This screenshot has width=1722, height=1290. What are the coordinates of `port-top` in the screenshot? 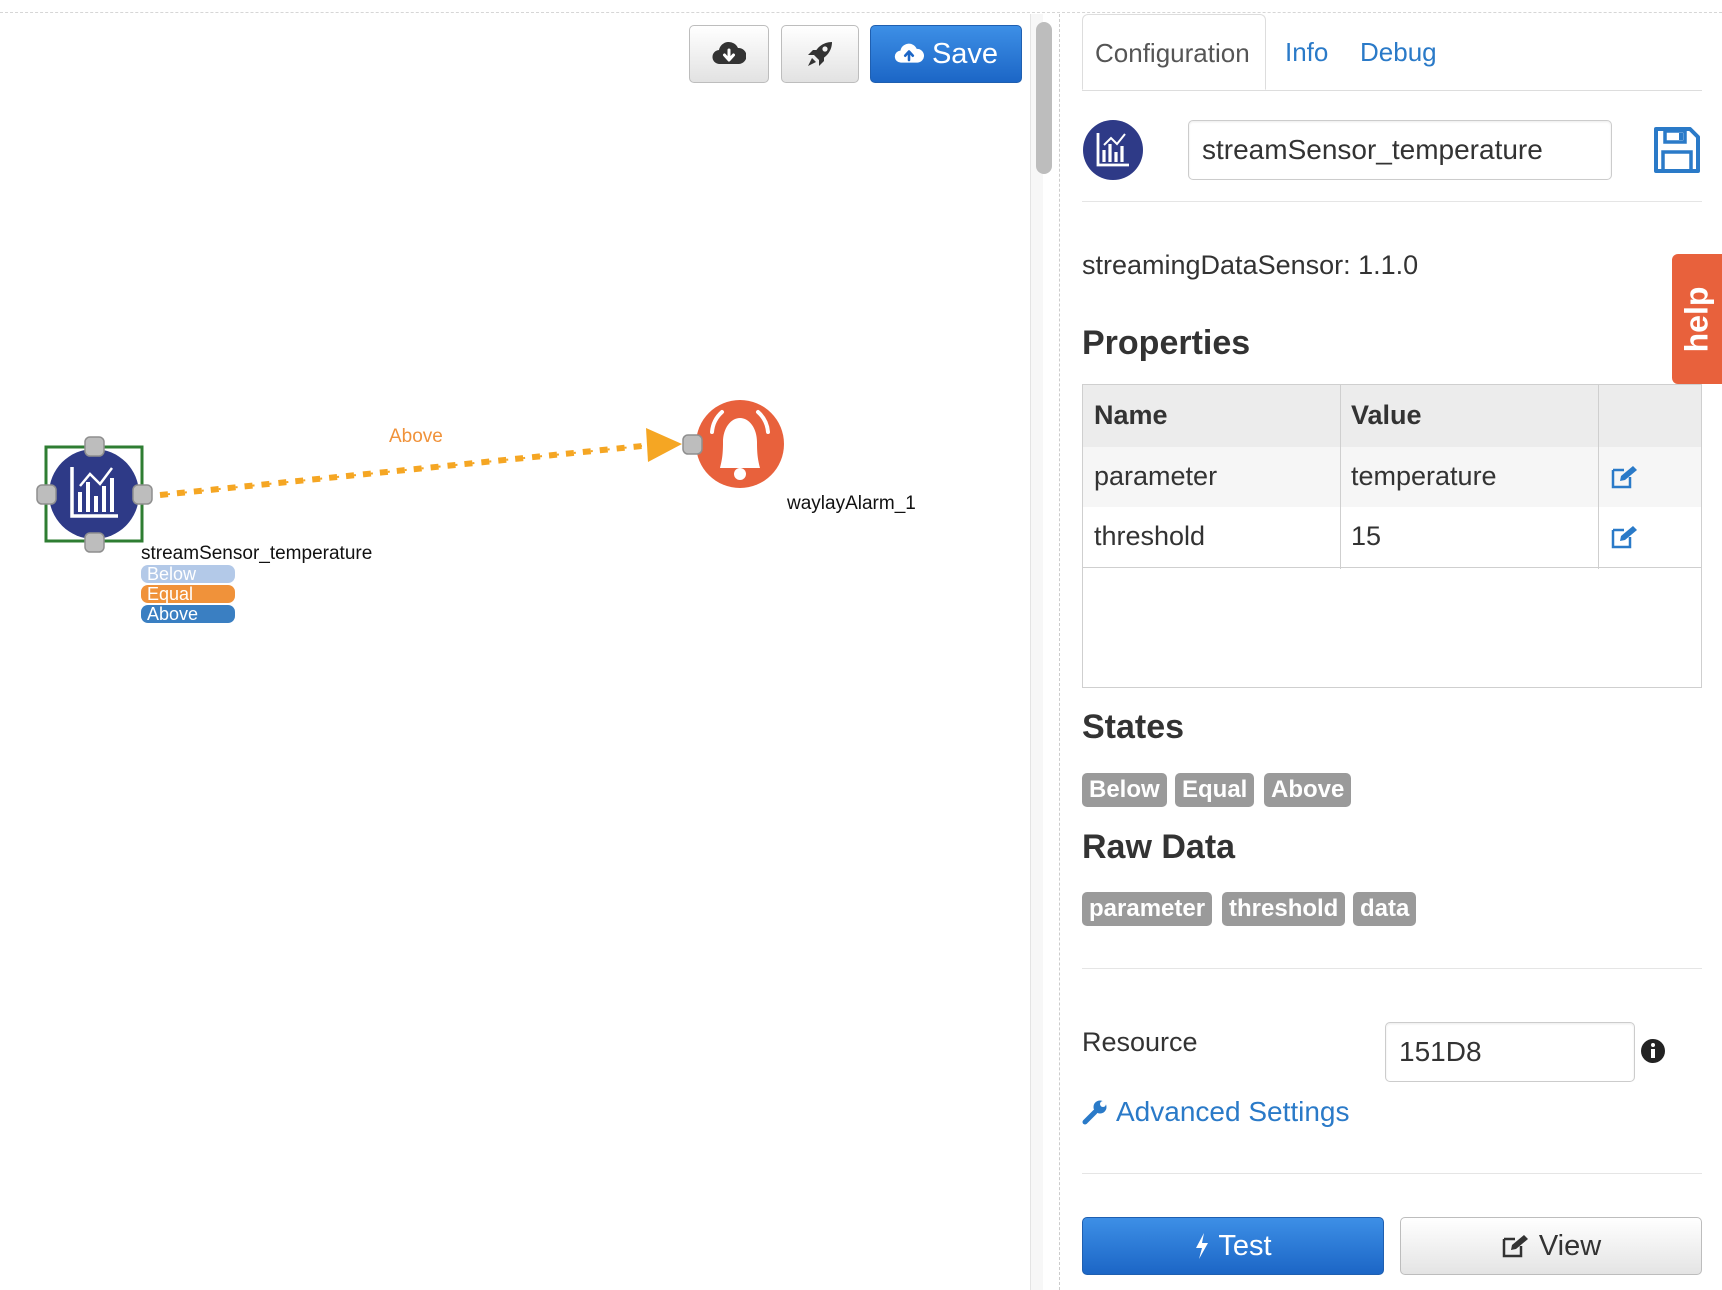 It's located at (94, 446).